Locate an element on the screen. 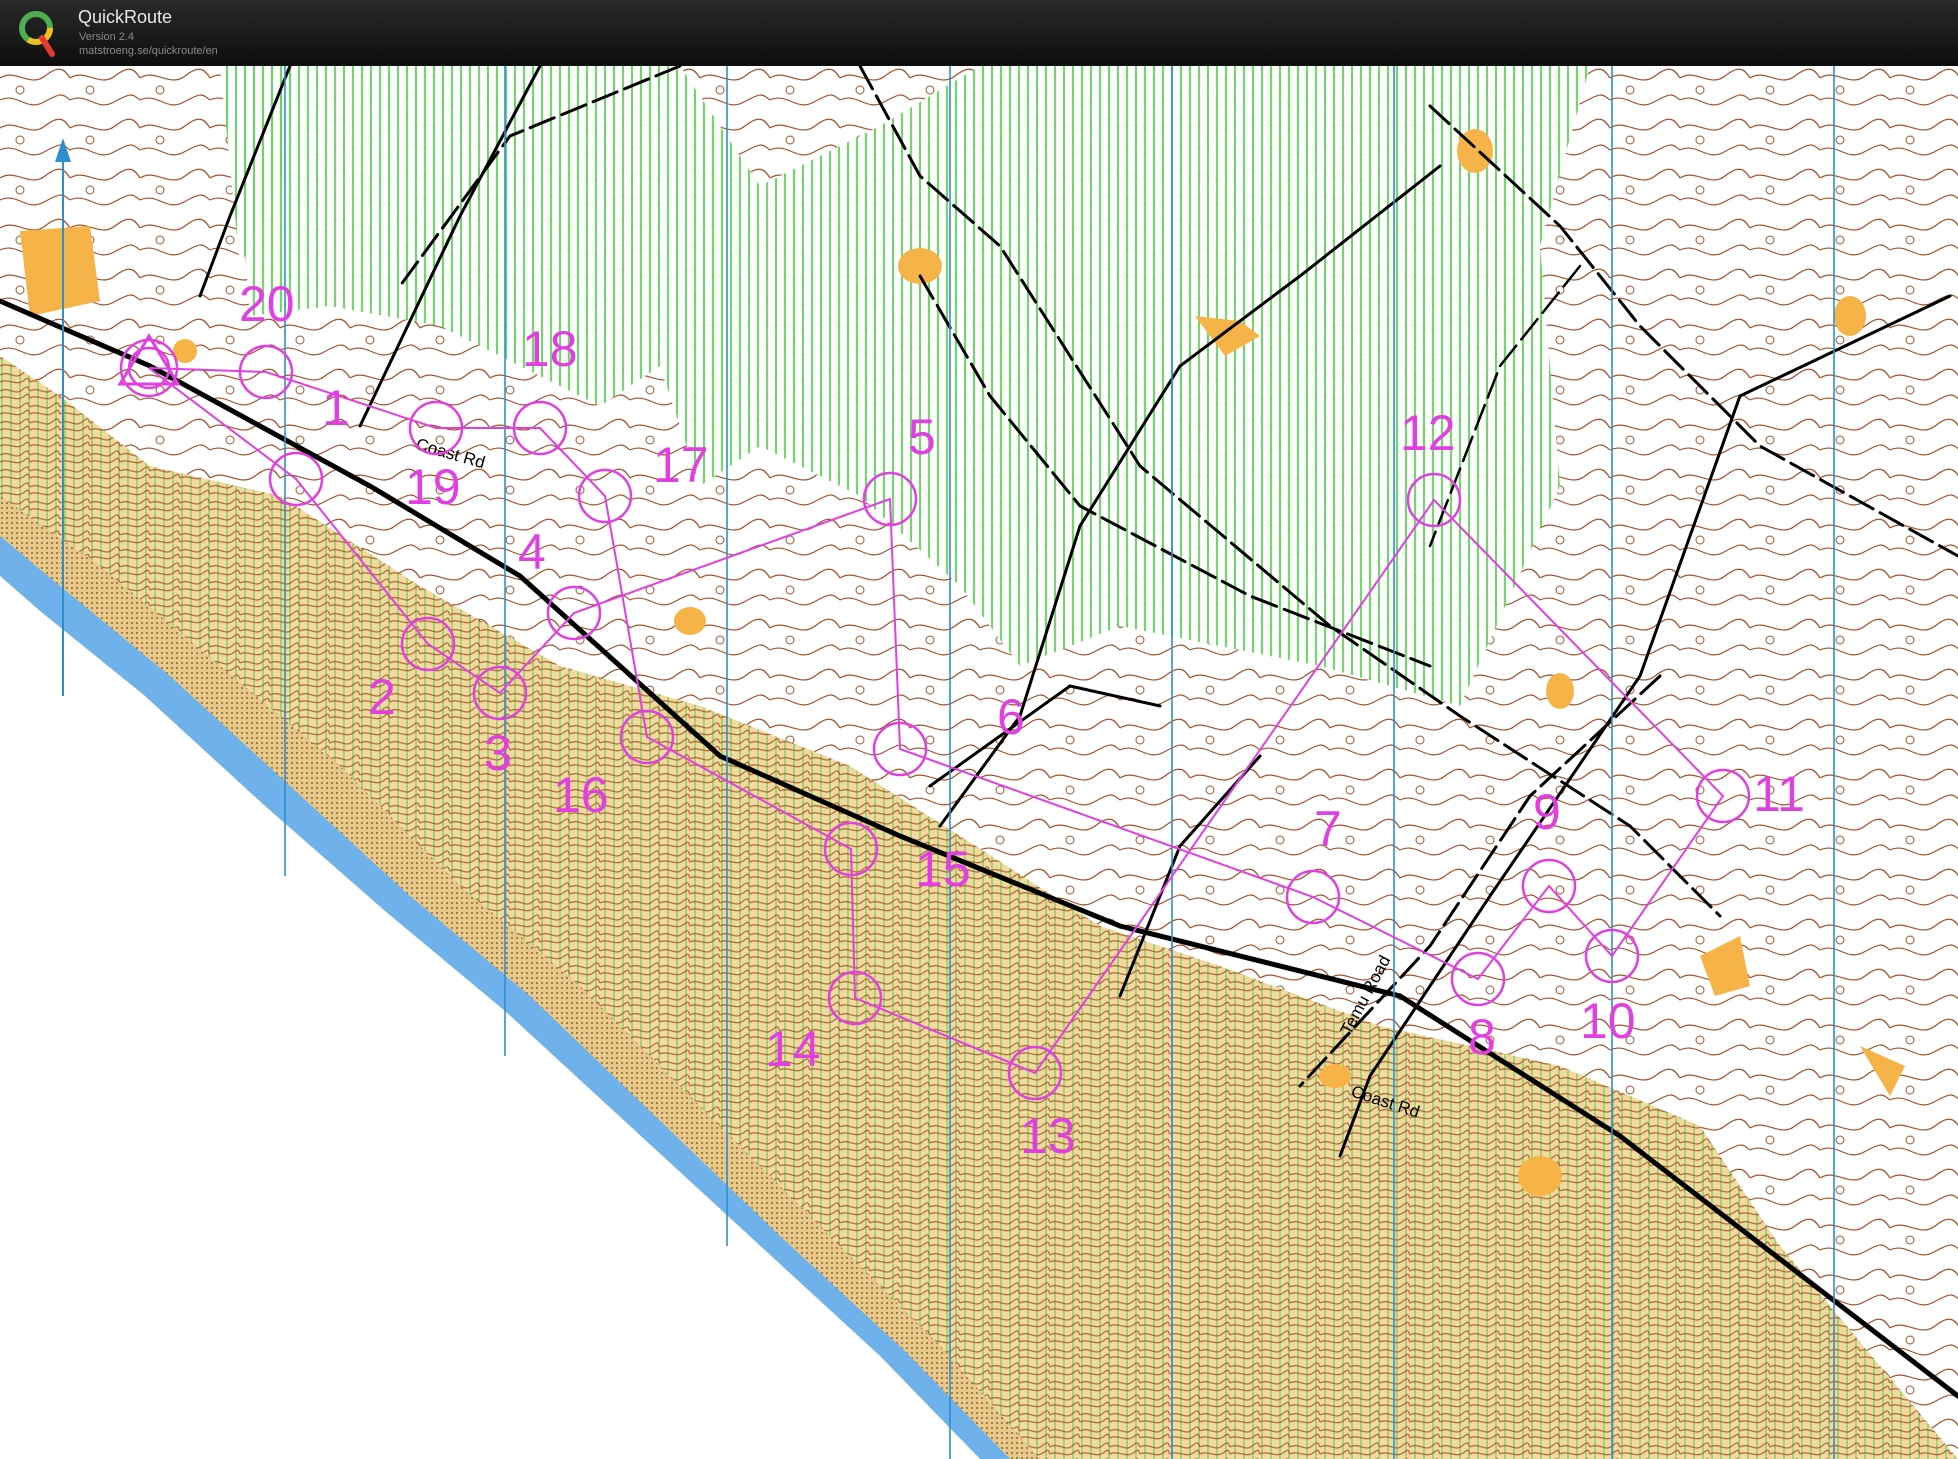 This screenshot has width=1958, height=1459. control-number-6: 6 is located at coordinates (1011, 717).